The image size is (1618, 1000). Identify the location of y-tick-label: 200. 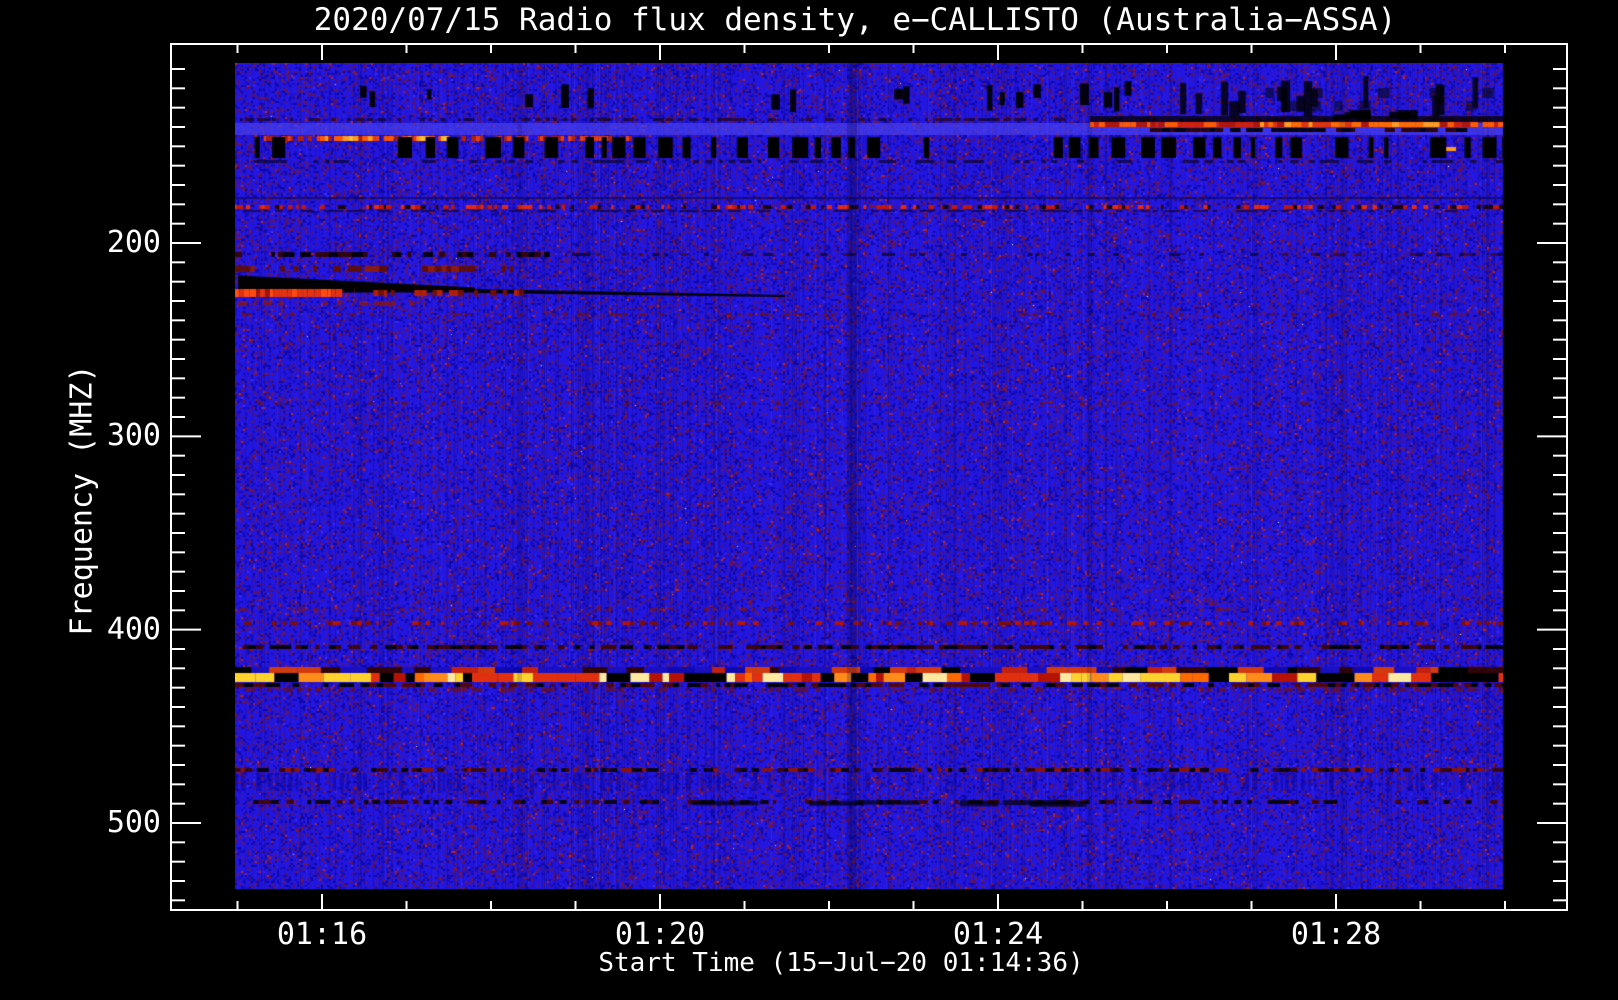
(133, 242).